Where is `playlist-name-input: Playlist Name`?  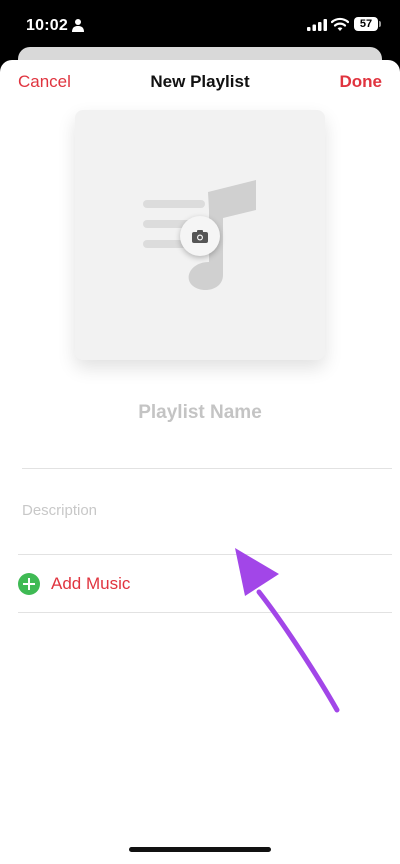 playlist-name-input: Playlist Name is located at coordinates (200, 413).